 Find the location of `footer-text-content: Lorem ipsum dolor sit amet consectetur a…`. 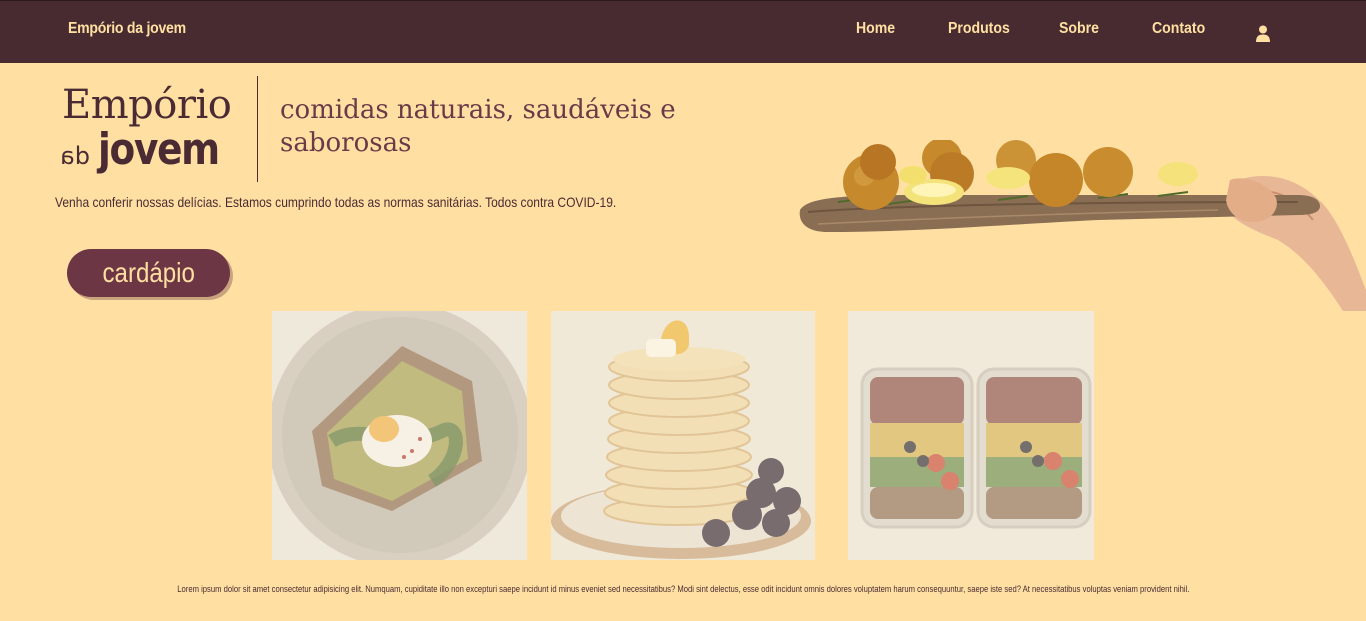

footer-text-content: Lorem ipsum dolor sit amet consectetur a… is located at coordinates (683, 589).